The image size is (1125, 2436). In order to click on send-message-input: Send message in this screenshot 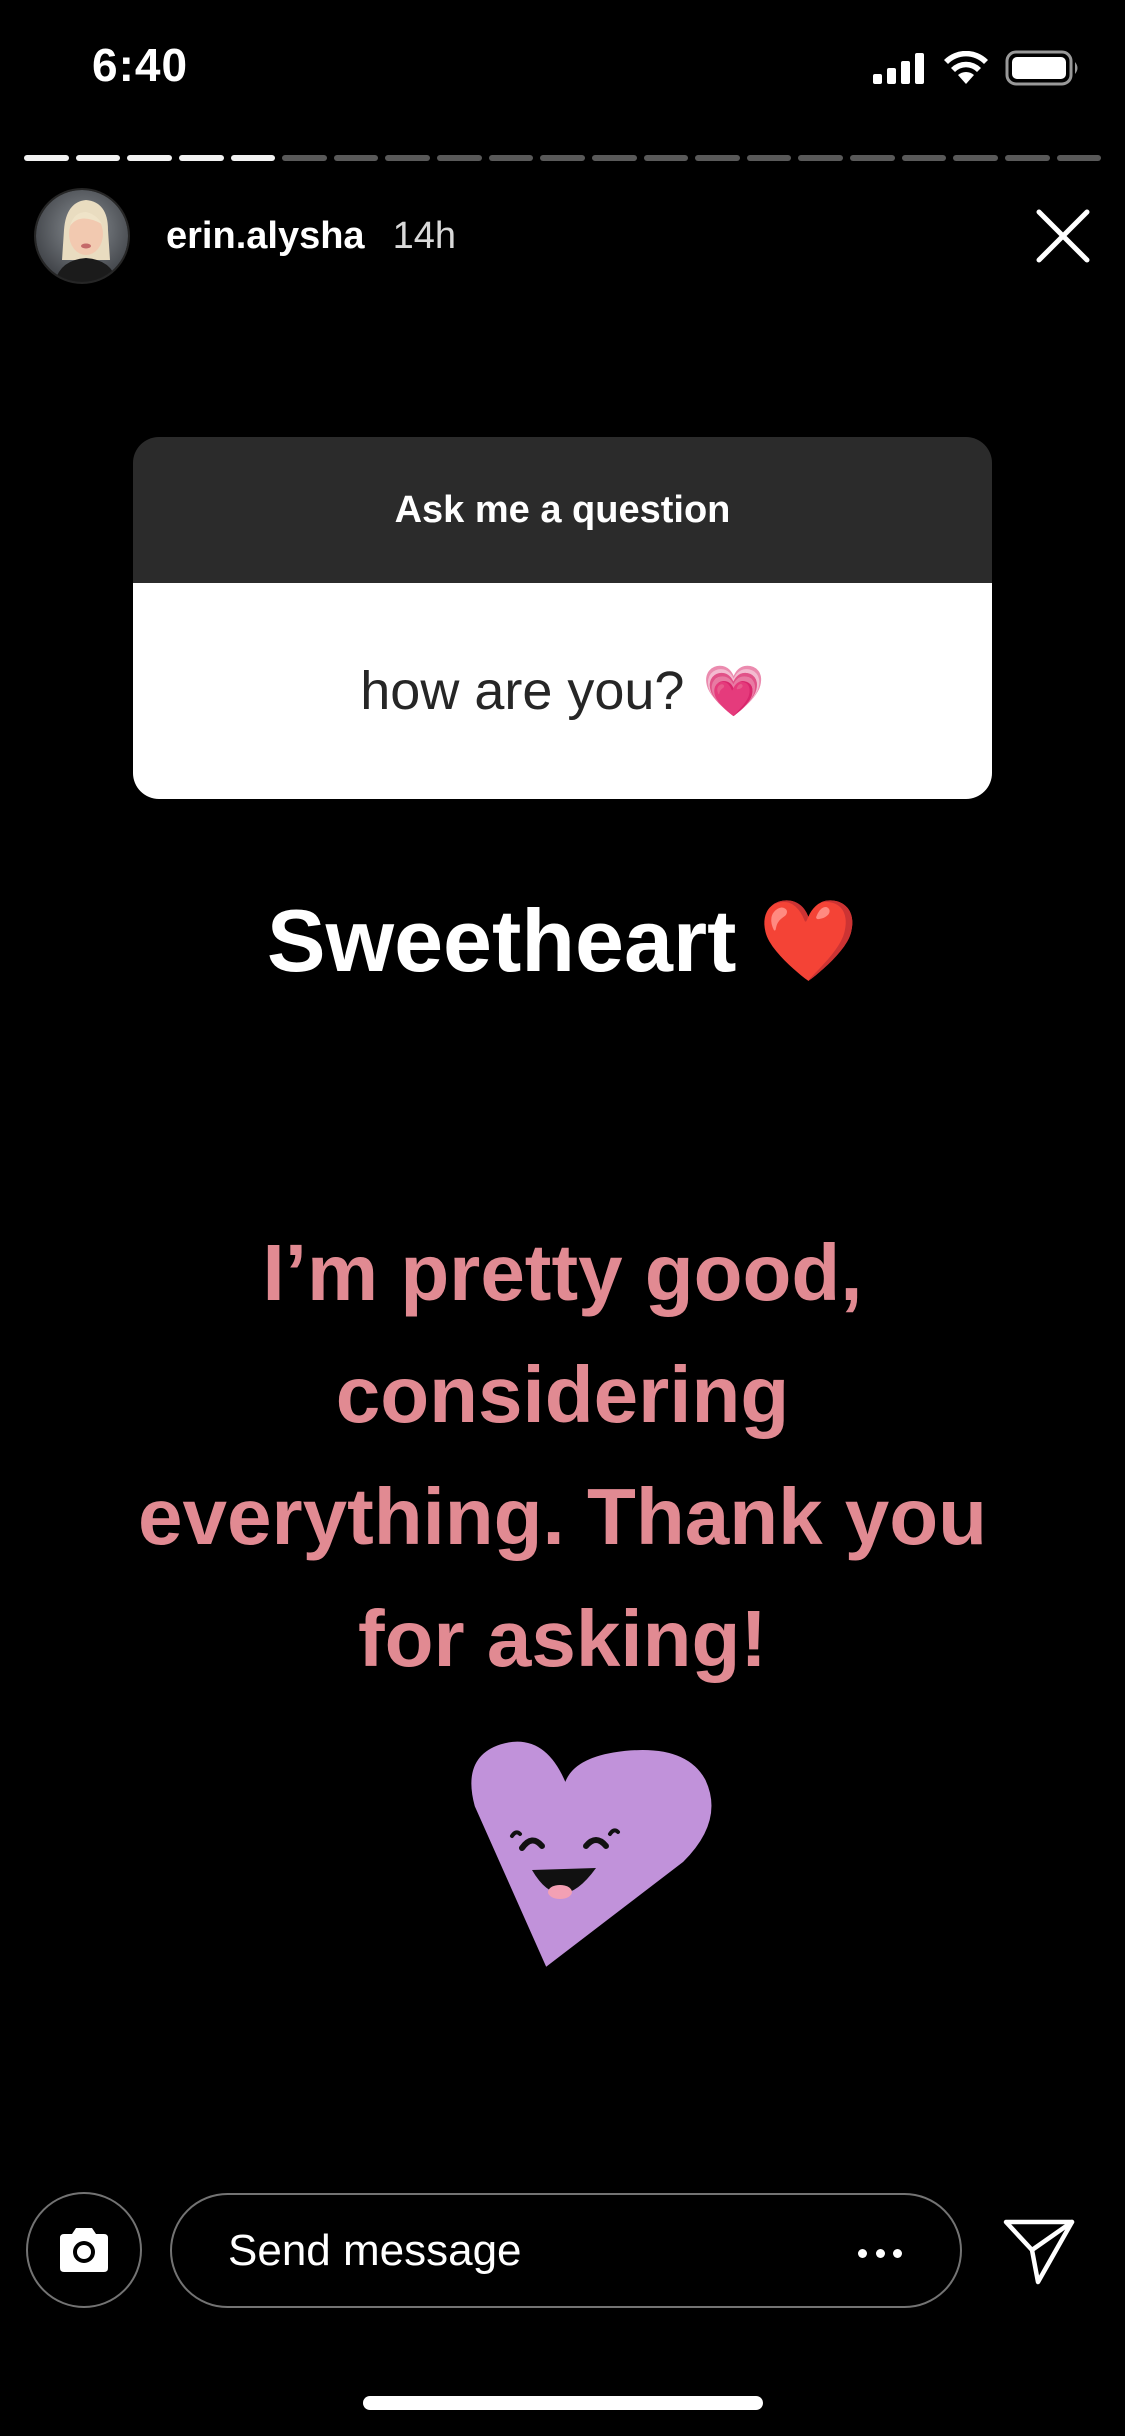, I will do `click(566, 2250)`.